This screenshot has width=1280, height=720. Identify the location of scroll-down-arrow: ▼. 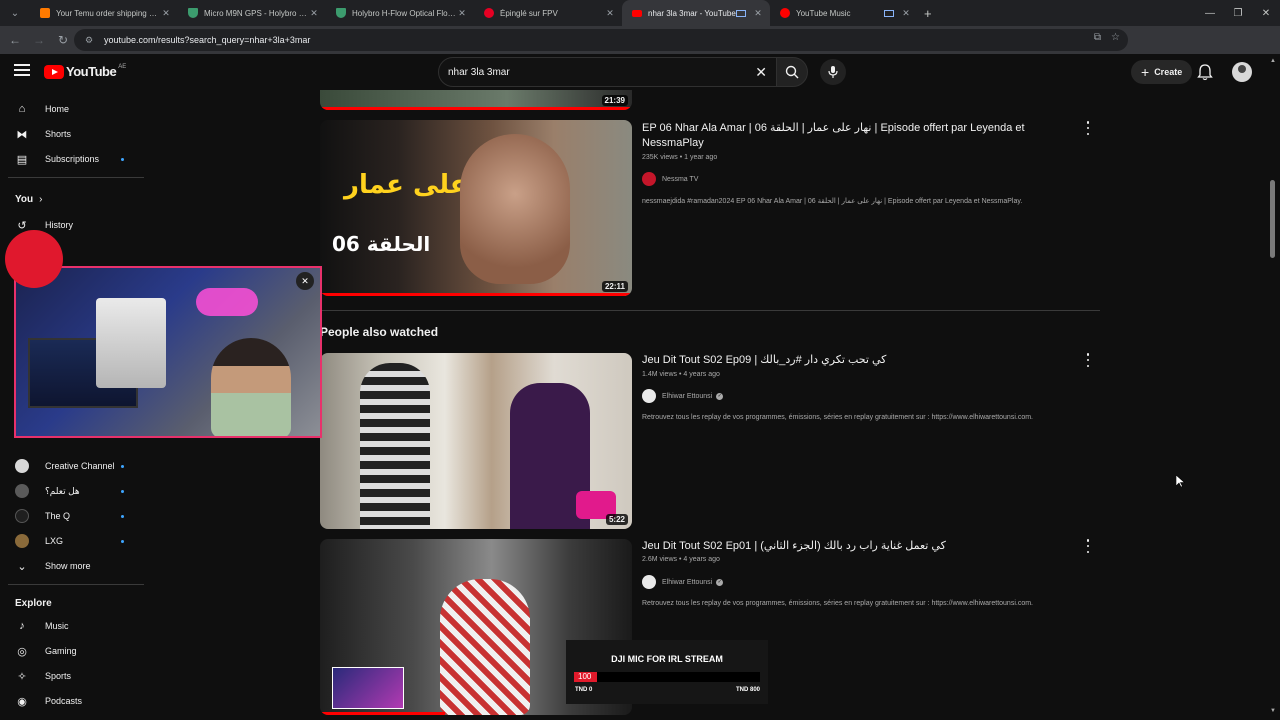
(1273, 711).